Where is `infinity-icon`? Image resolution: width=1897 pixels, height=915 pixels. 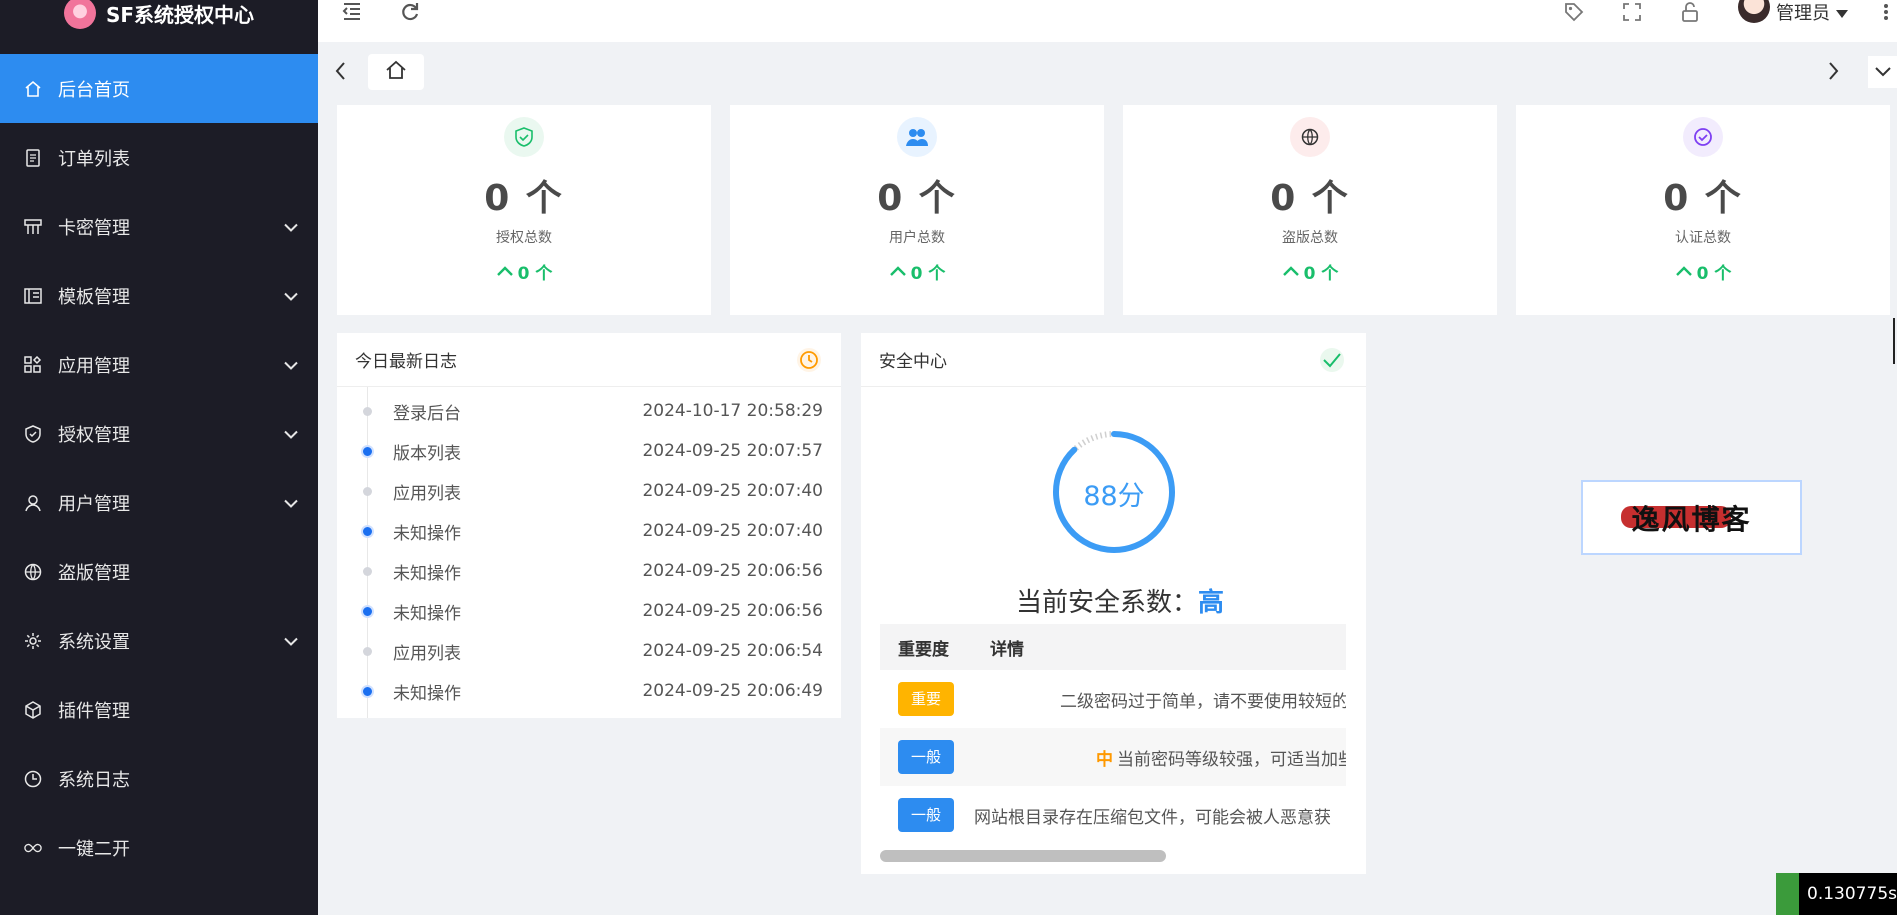 infinity-icon is located at coordinates (33, 848).